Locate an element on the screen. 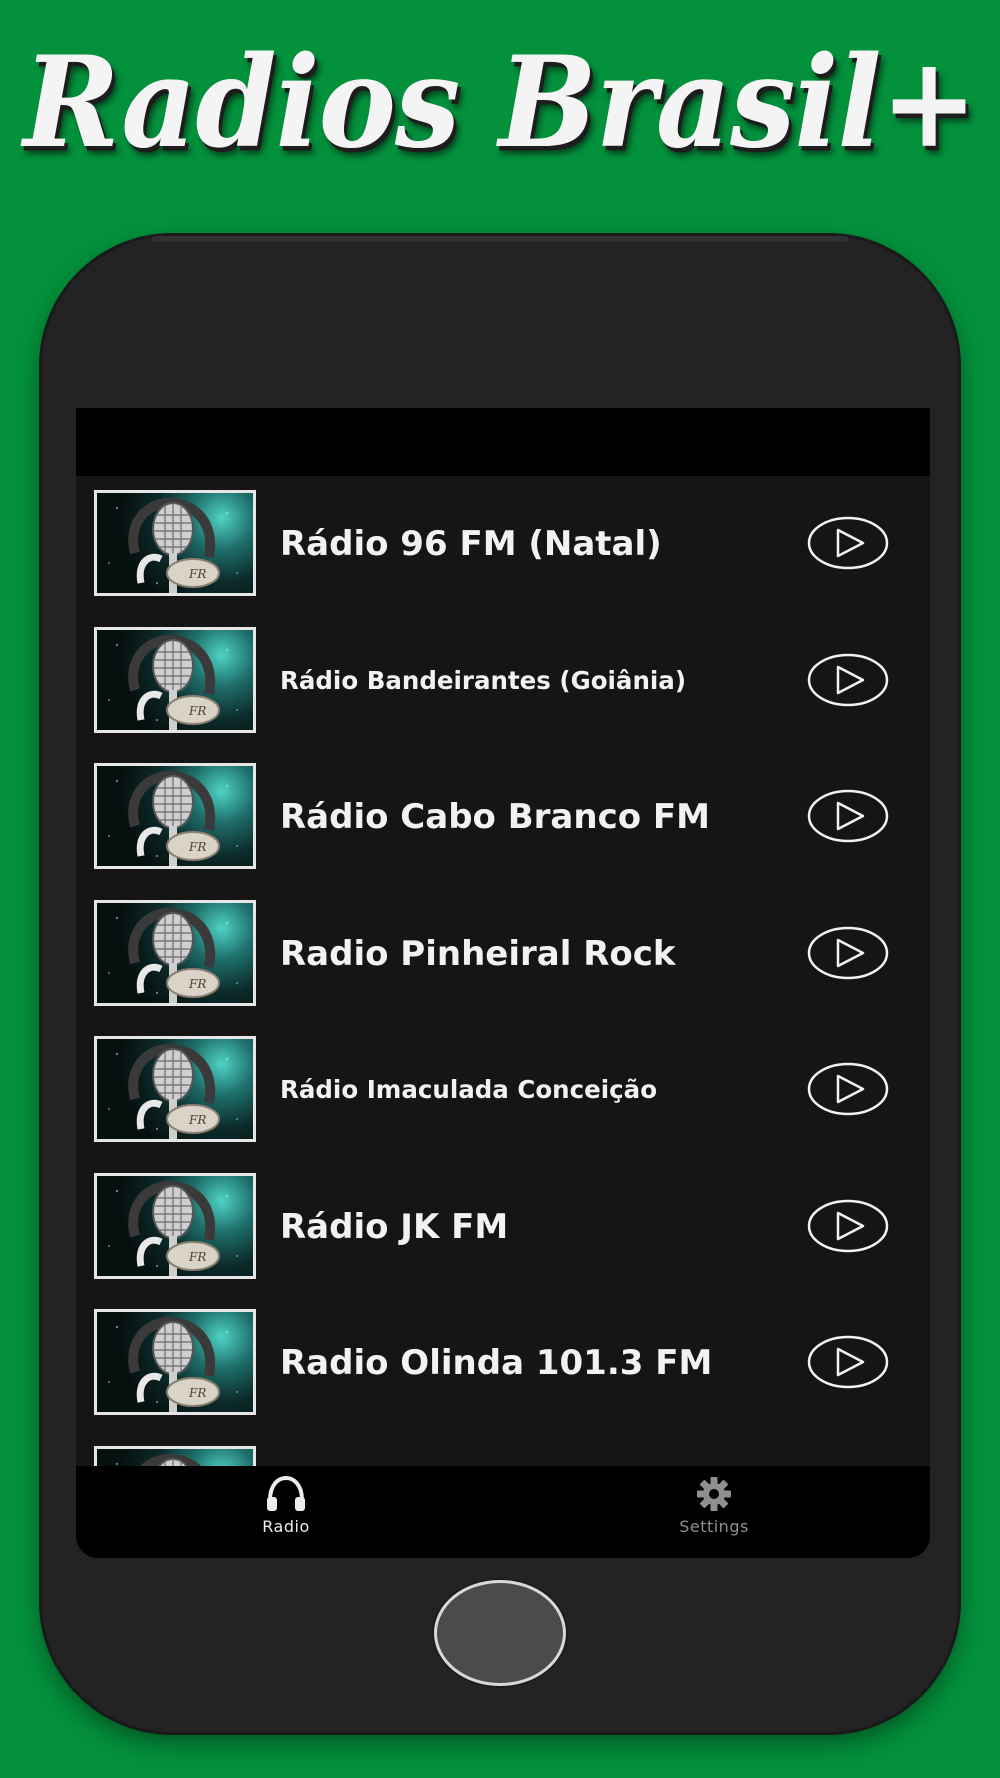 The height and width of the screenshot is (1778, 1000). station-row: FR Radio Olinda 101.3 FM is located at coordinates (503, 1363).